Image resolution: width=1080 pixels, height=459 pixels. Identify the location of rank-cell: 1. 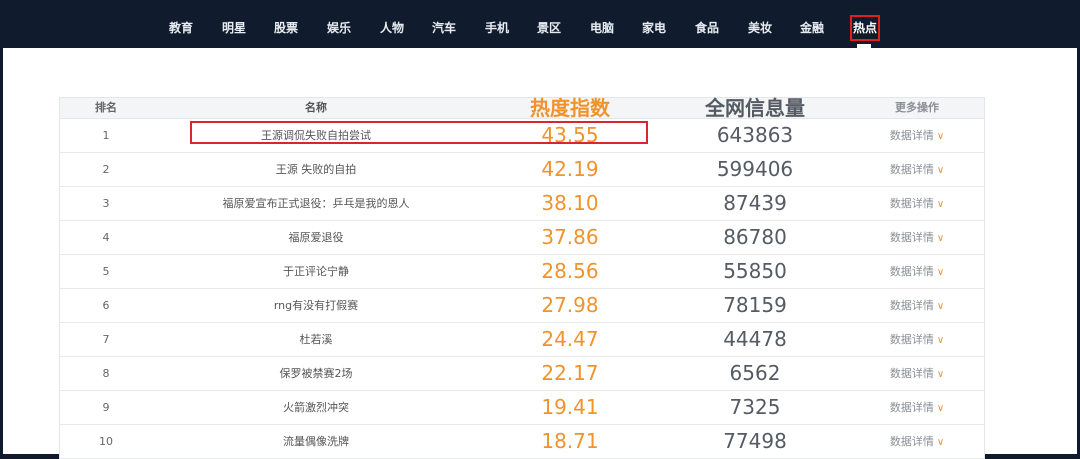
(106, 135).